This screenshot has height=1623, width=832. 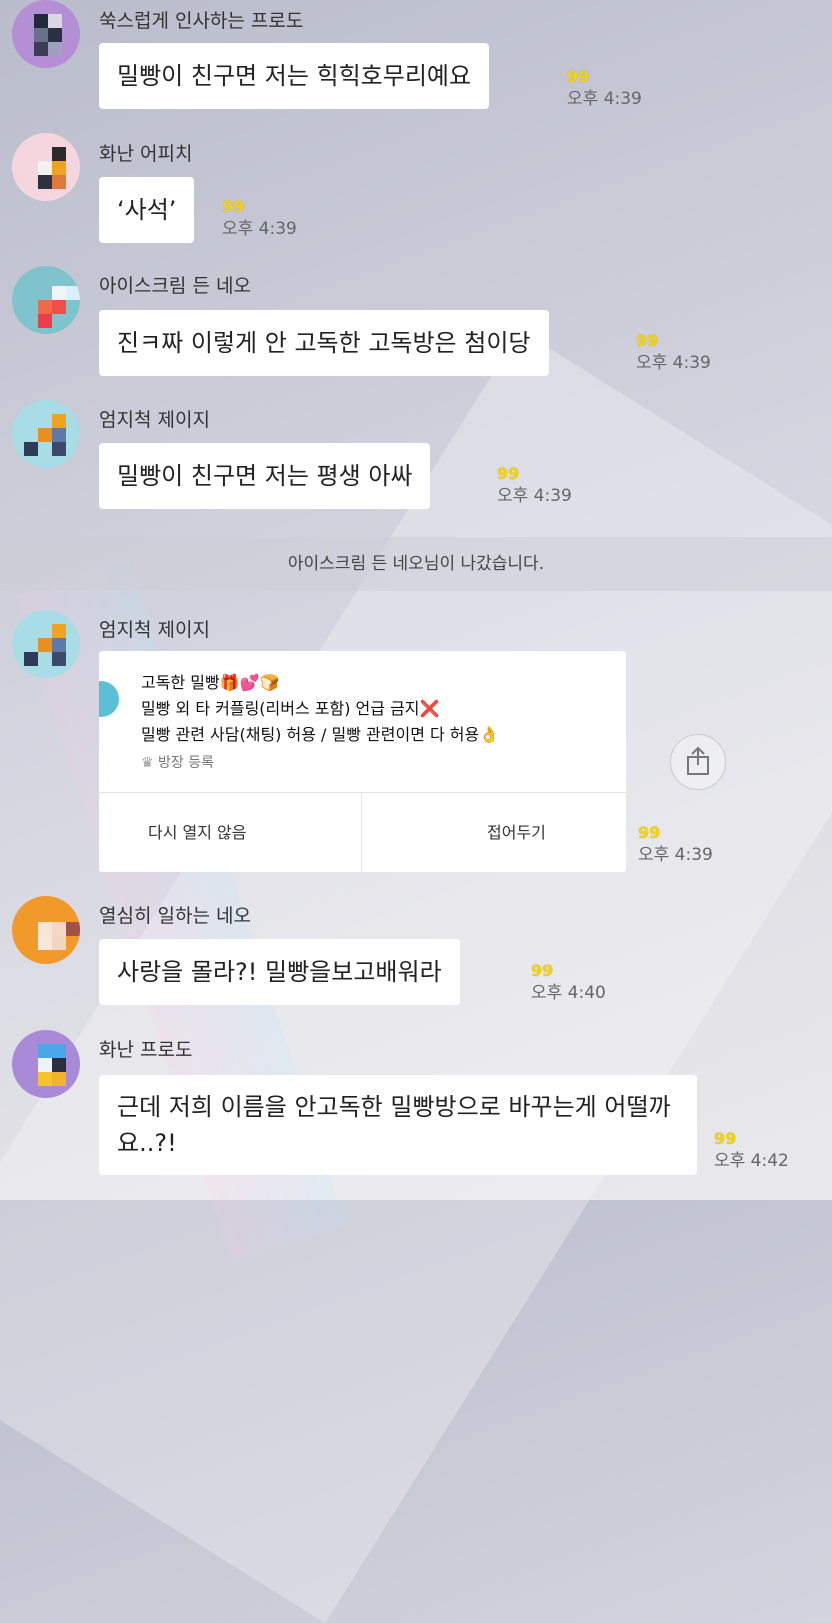 What do you see at coordinates (361, 832) in the screenshot?
I see `divider` at bounding box center [361, 832].